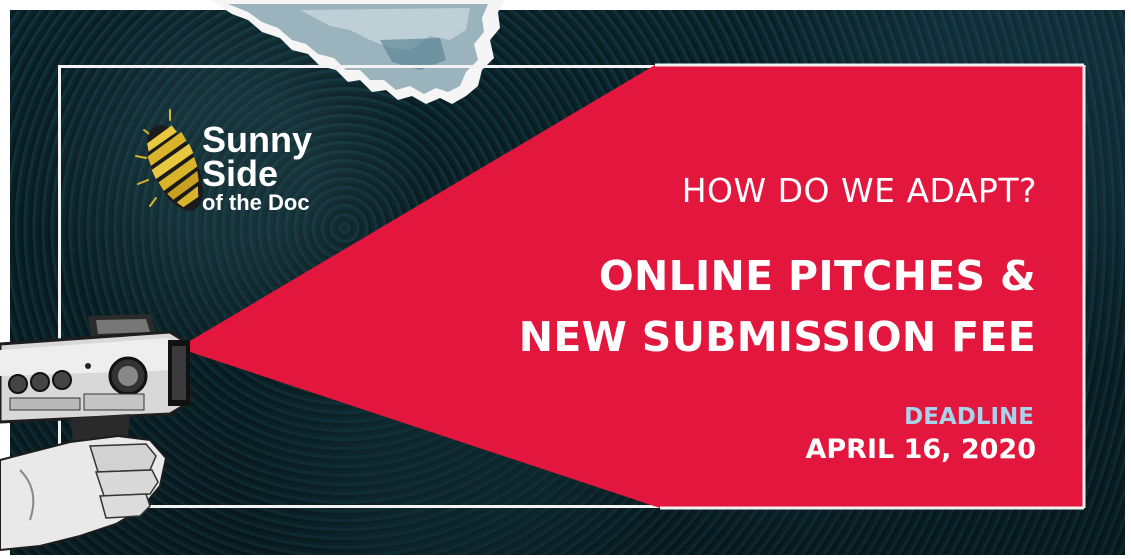  Describe the element at coordinates (817, 276) in the screenshot. I see `headline-line-1: ONLINE PITCHES &` at that location.